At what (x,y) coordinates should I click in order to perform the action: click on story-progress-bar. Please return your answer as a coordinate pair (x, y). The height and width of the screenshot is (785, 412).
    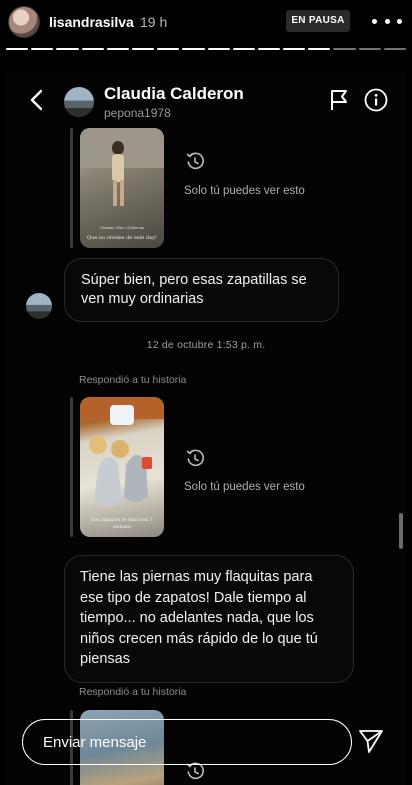
    Looking at the image, I should click on (206, 49).